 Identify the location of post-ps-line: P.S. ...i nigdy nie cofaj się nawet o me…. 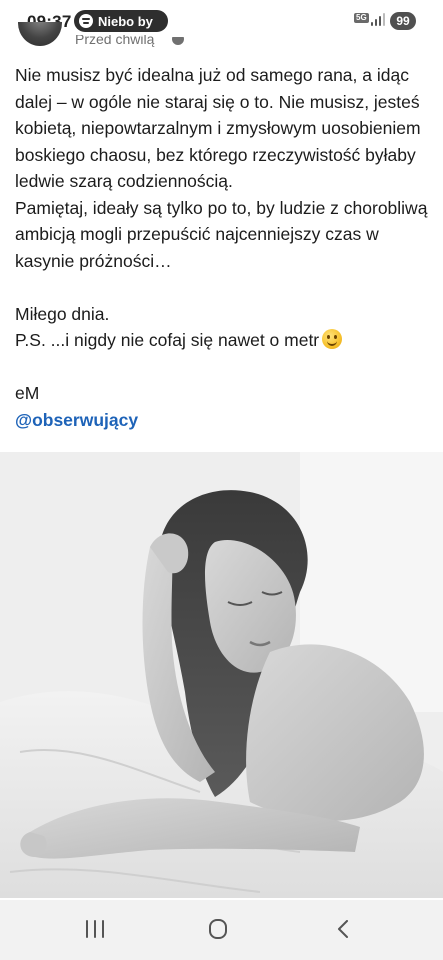
(225, 340).